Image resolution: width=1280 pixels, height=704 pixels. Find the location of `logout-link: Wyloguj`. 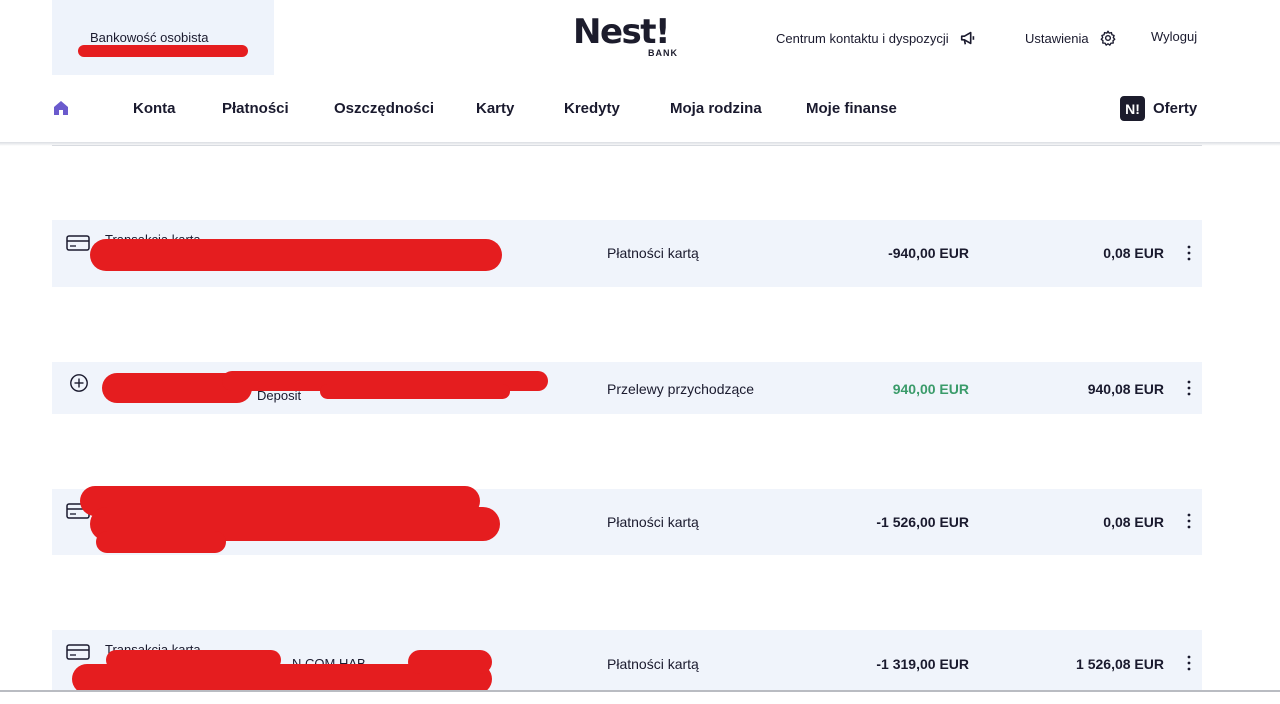

logout-link: Wyloguj is located at coordinates (1174, 36).